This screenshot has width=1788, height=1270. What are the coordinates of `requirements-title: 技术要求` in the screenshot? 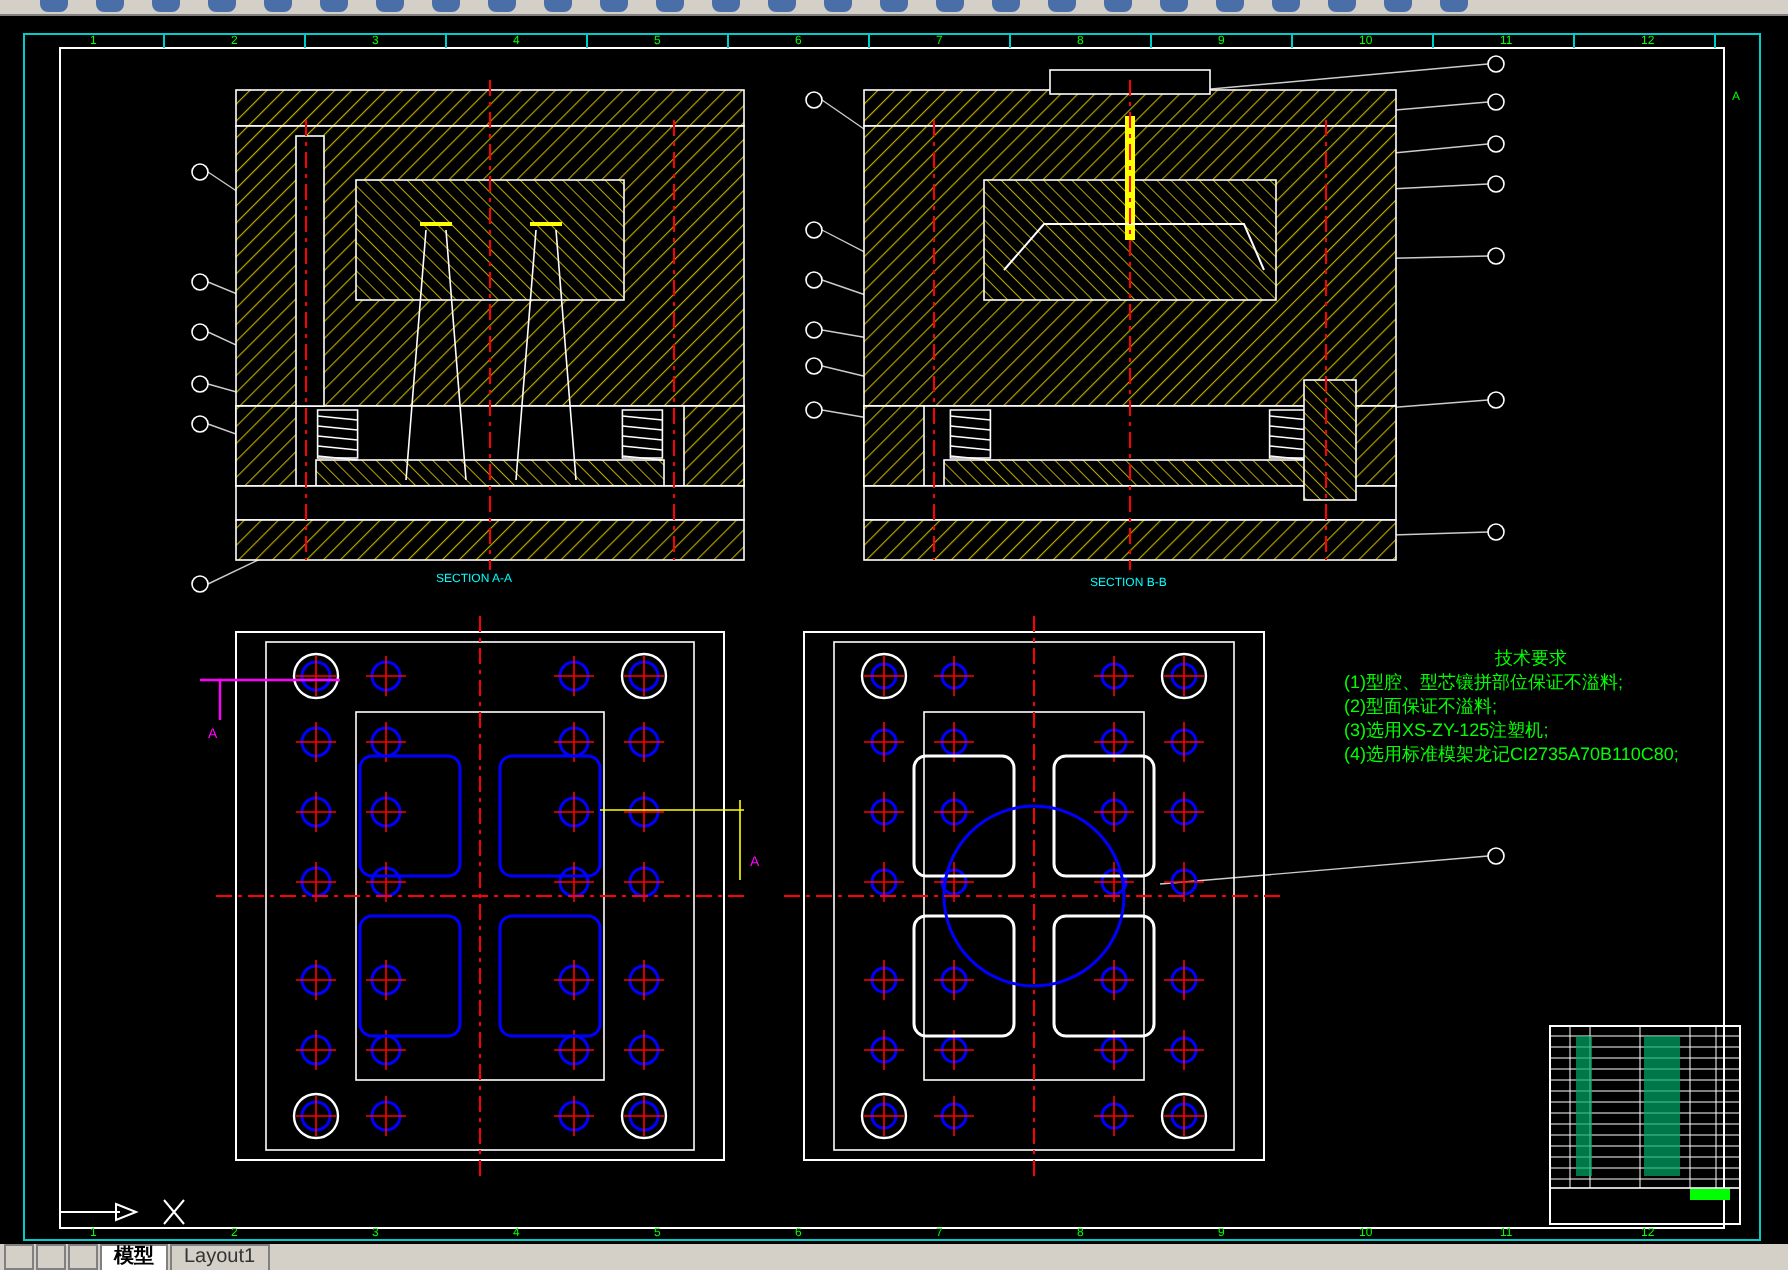 It's located at (1531, 658).